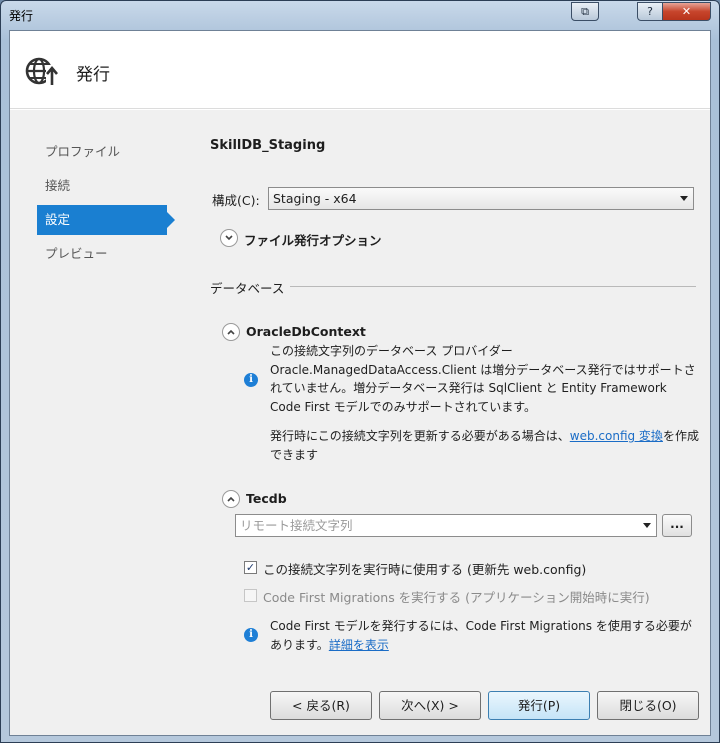 Image resolution: width=720 pixels, height=743 pixels. I want to click on use-at-runtime-checkbox: ✓, so click(250, 567).